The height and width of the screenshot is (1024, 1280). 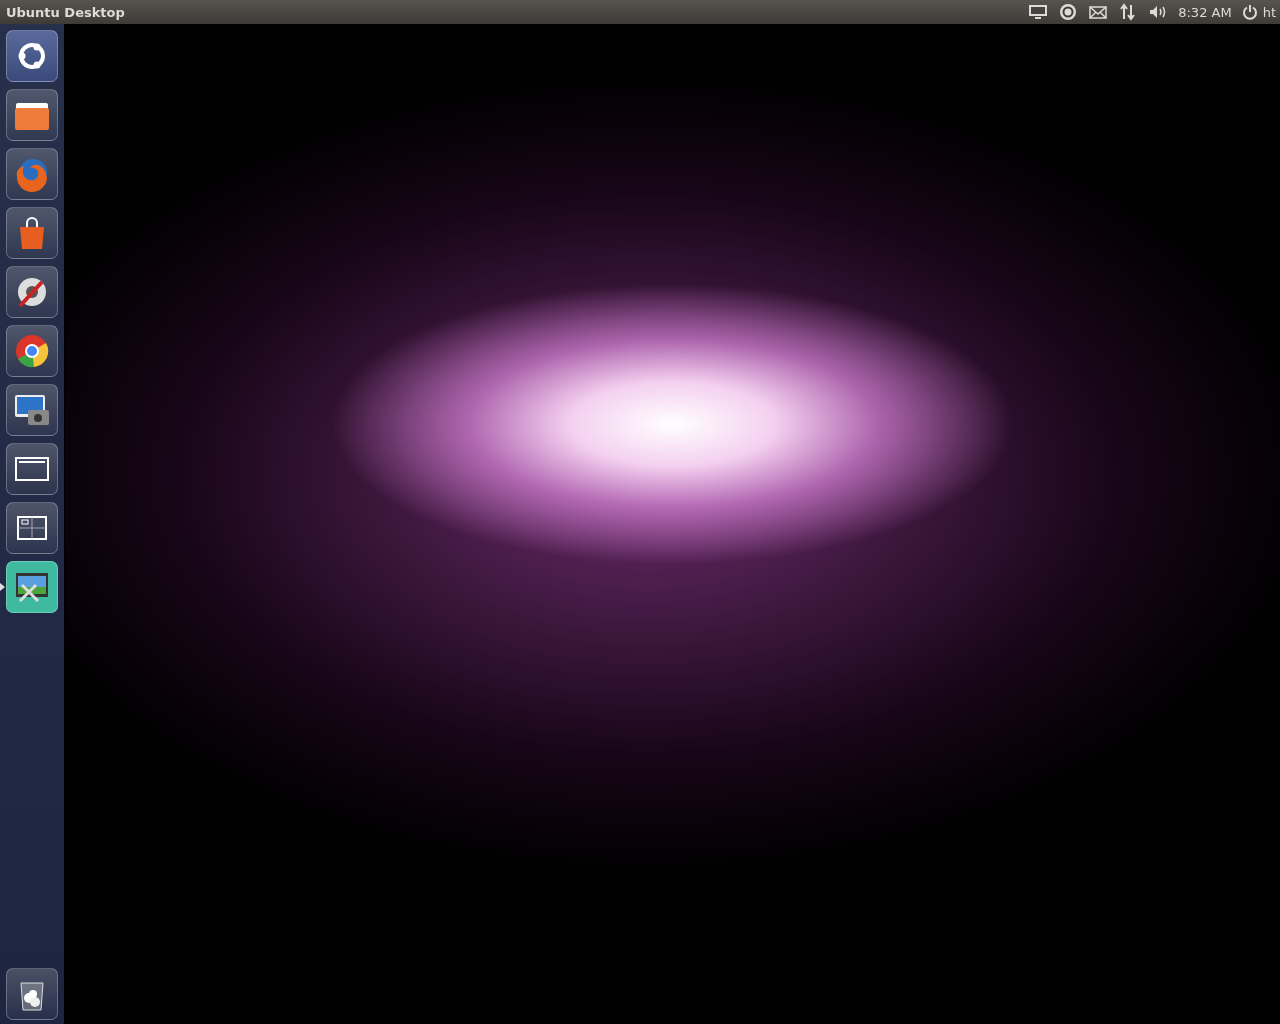 I want to click on circle-logo-icon, so click(x=1068, y=12).